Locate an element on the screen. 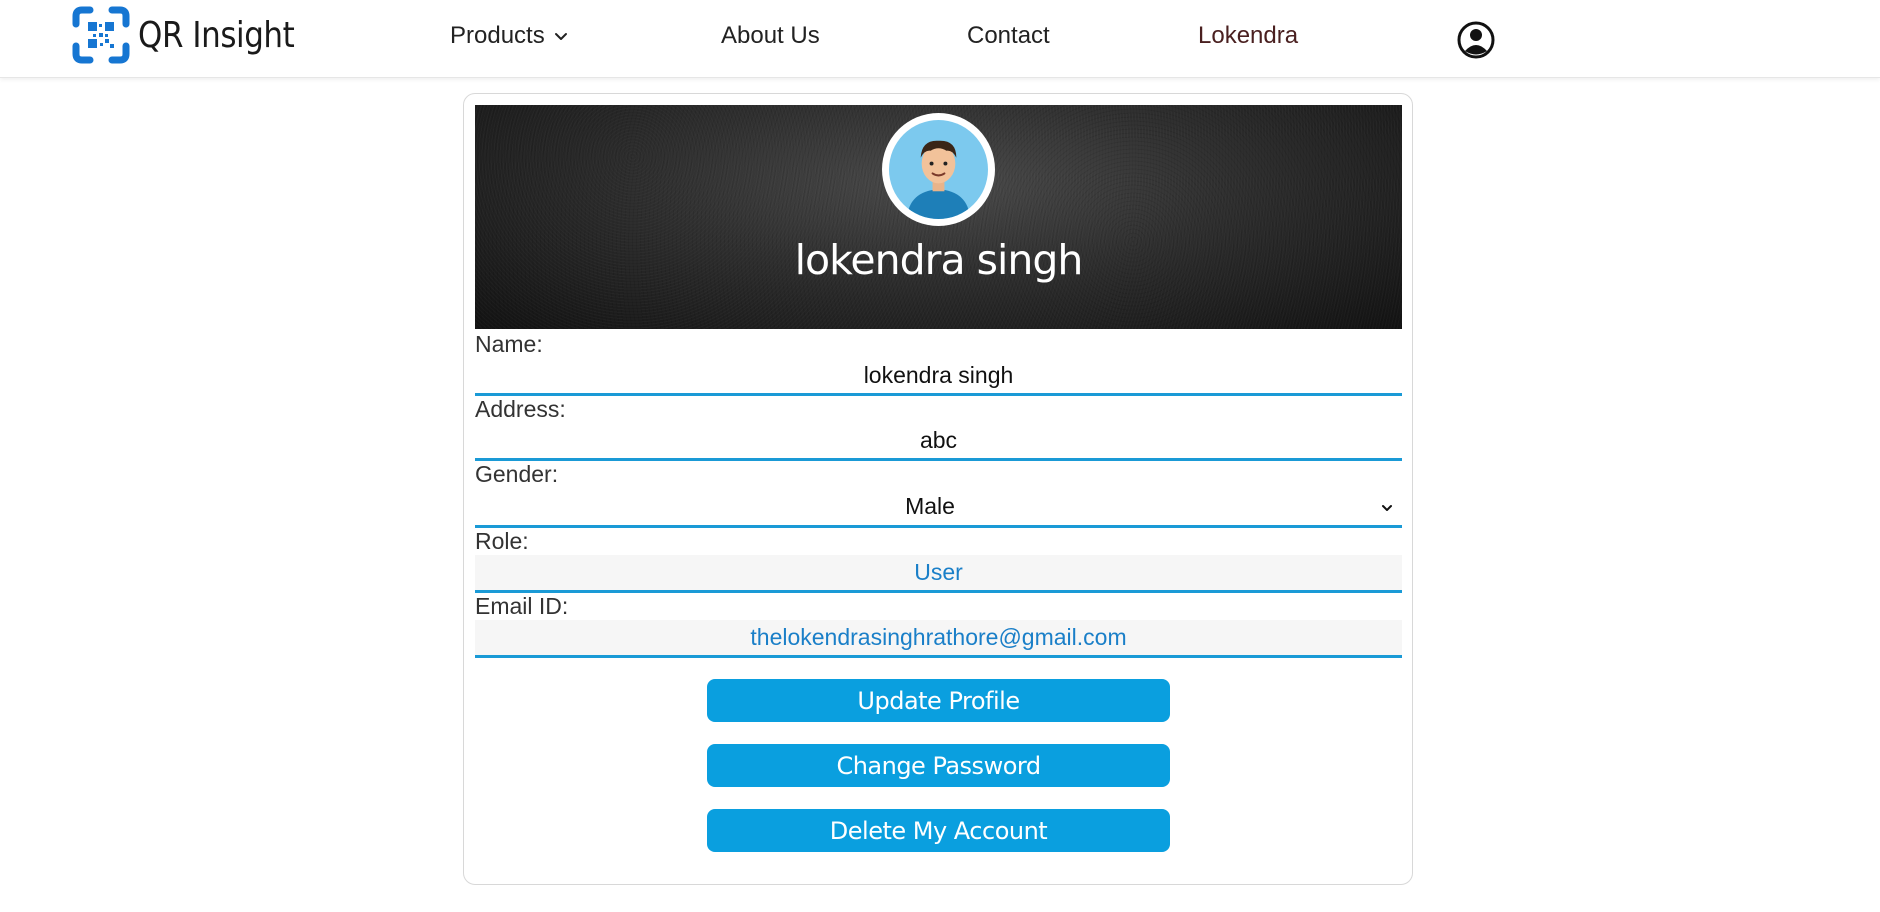  avatar-icon is located at coordinates (938, 169).